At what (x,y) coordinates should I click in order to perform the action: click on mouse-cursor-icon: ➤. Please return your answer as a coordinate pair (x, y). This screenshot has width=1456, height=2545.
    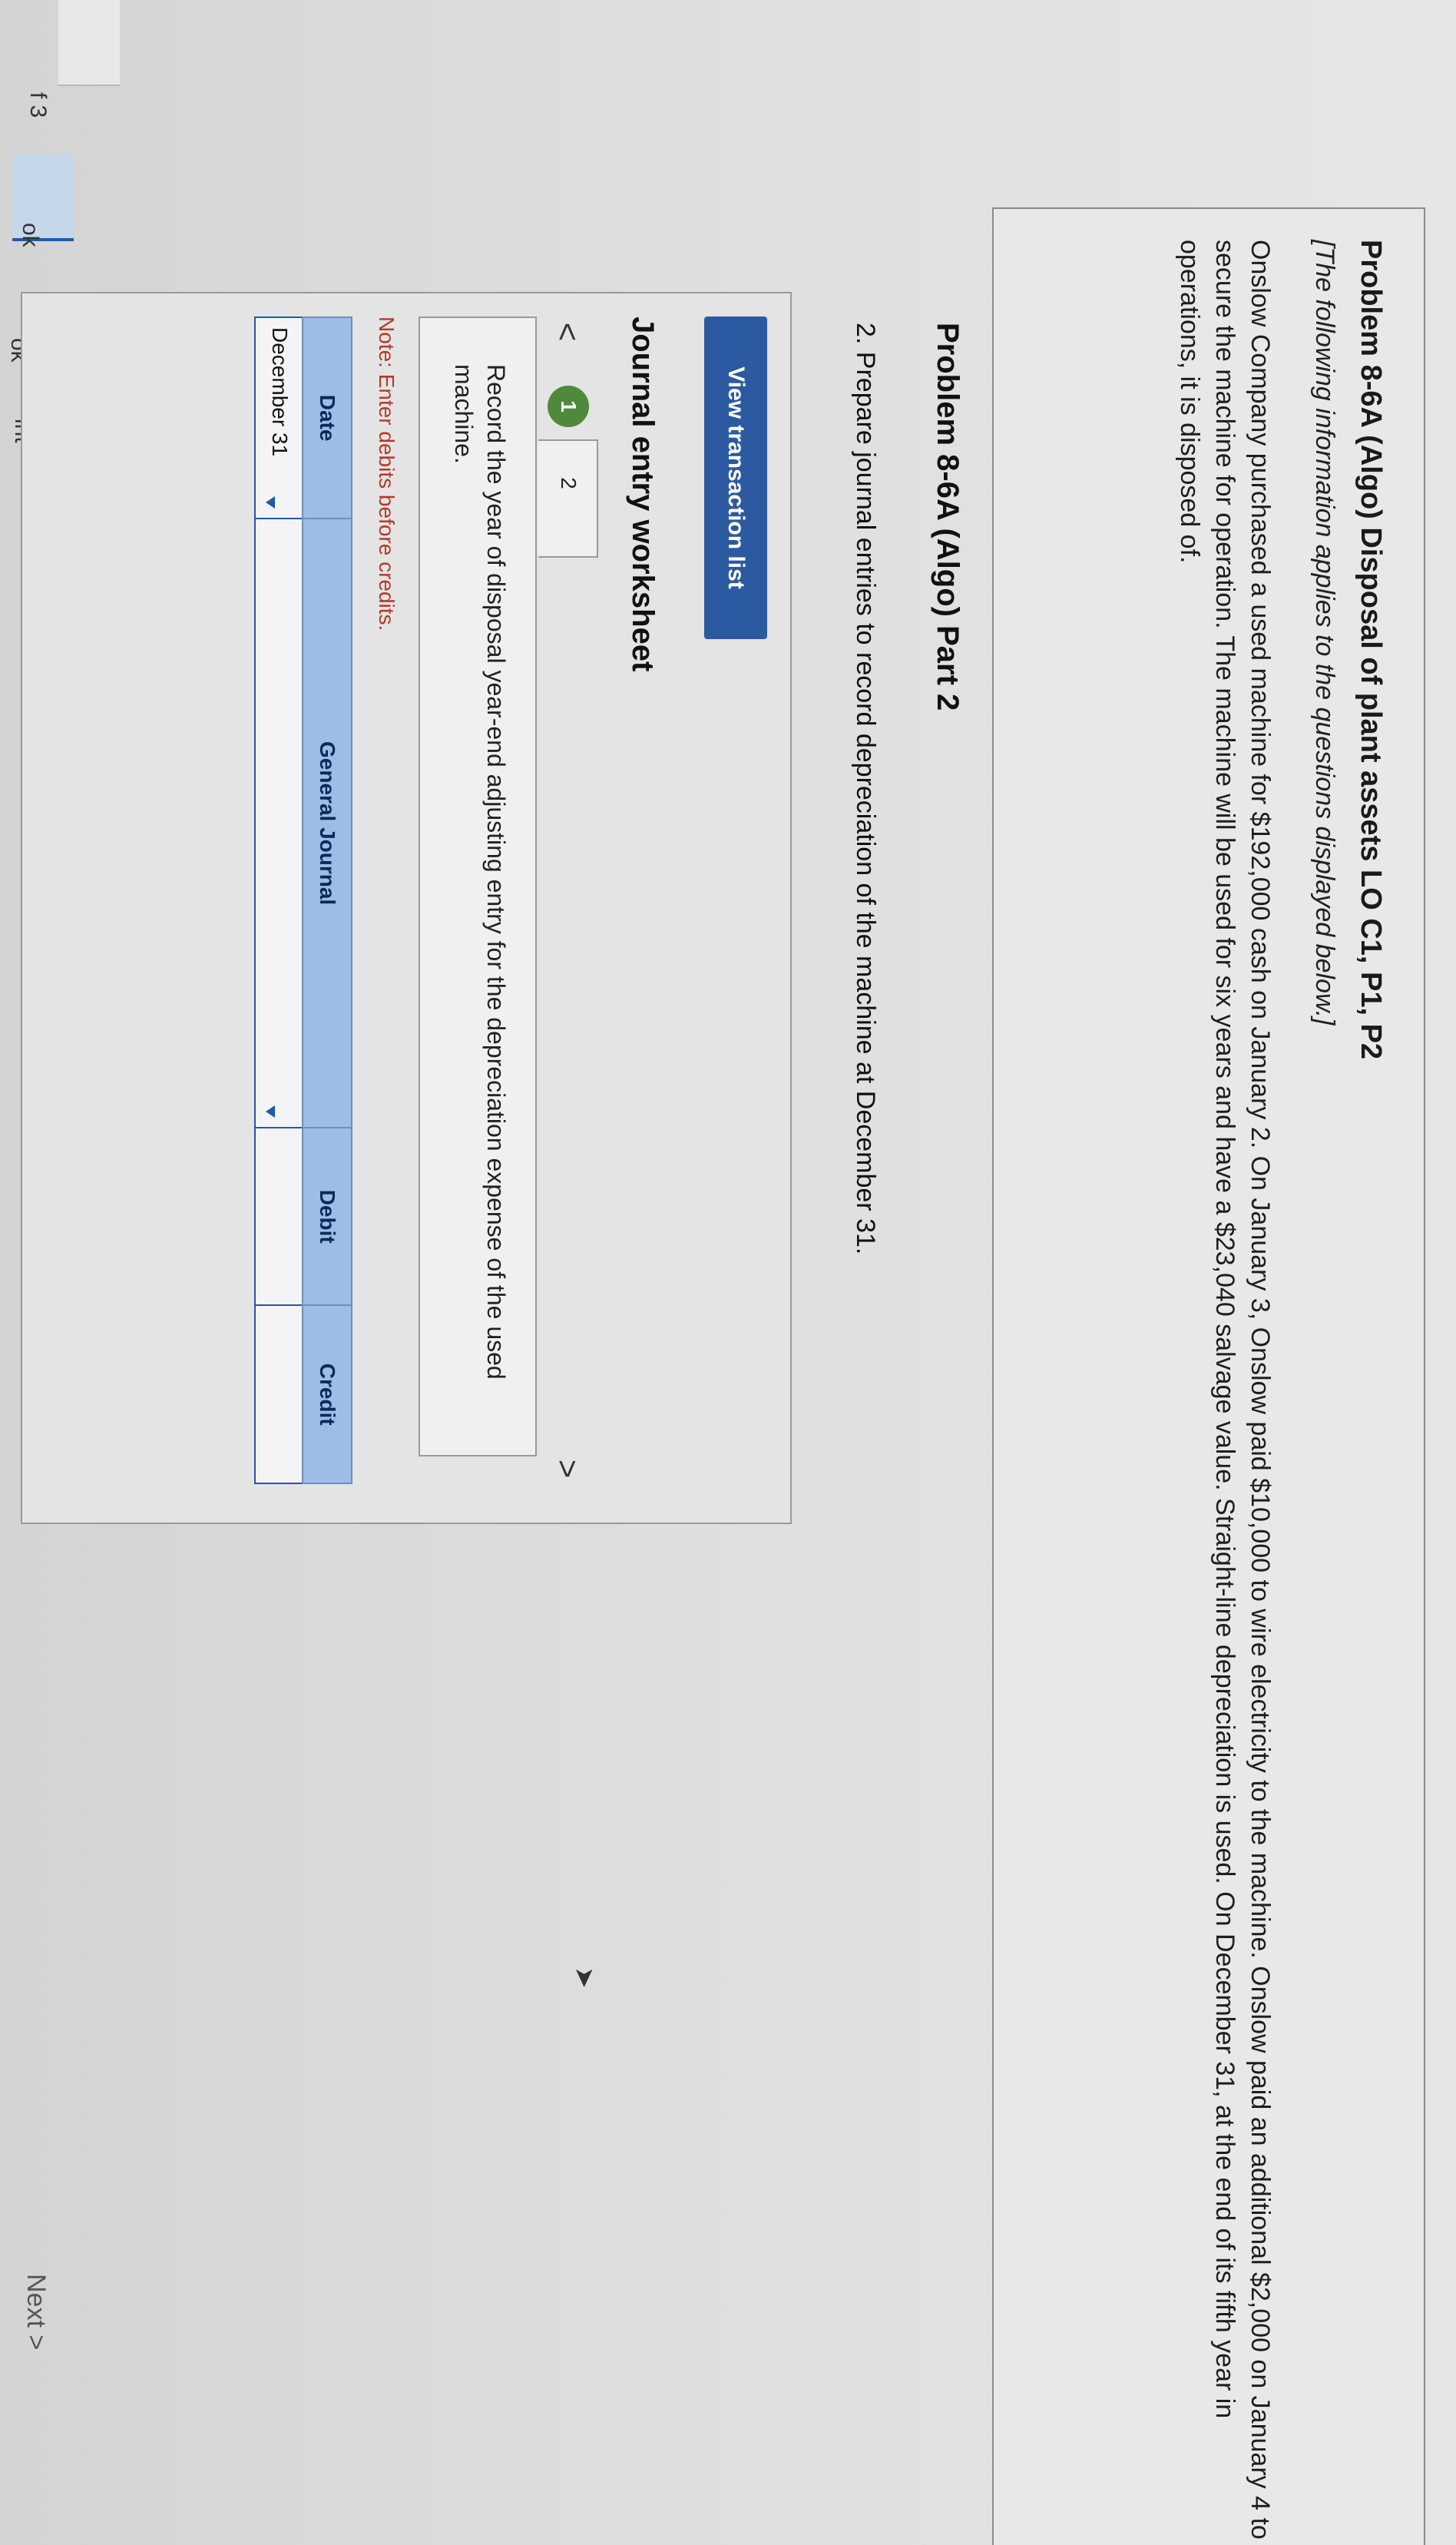
    Looking at the image, I should click on (584, 1978).